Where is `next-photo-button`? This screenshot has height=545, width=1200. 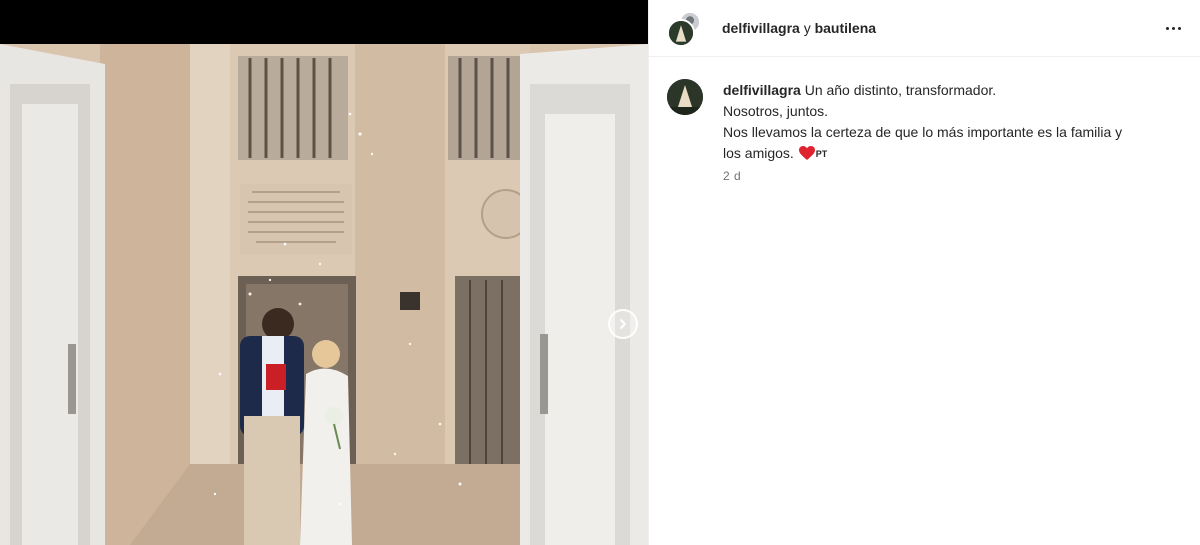 next-photo-button is located at coordinates (623, 324).